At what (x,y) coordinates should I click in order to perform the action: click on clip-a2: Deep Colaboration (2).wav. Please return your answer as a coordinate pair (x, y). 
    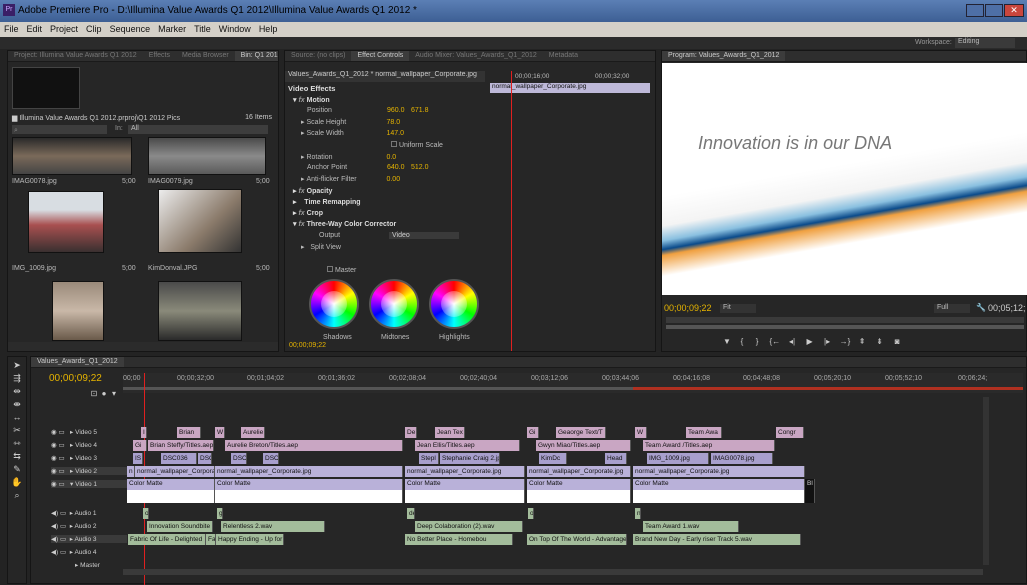
    Looking at the image, I should click on (469, 526).